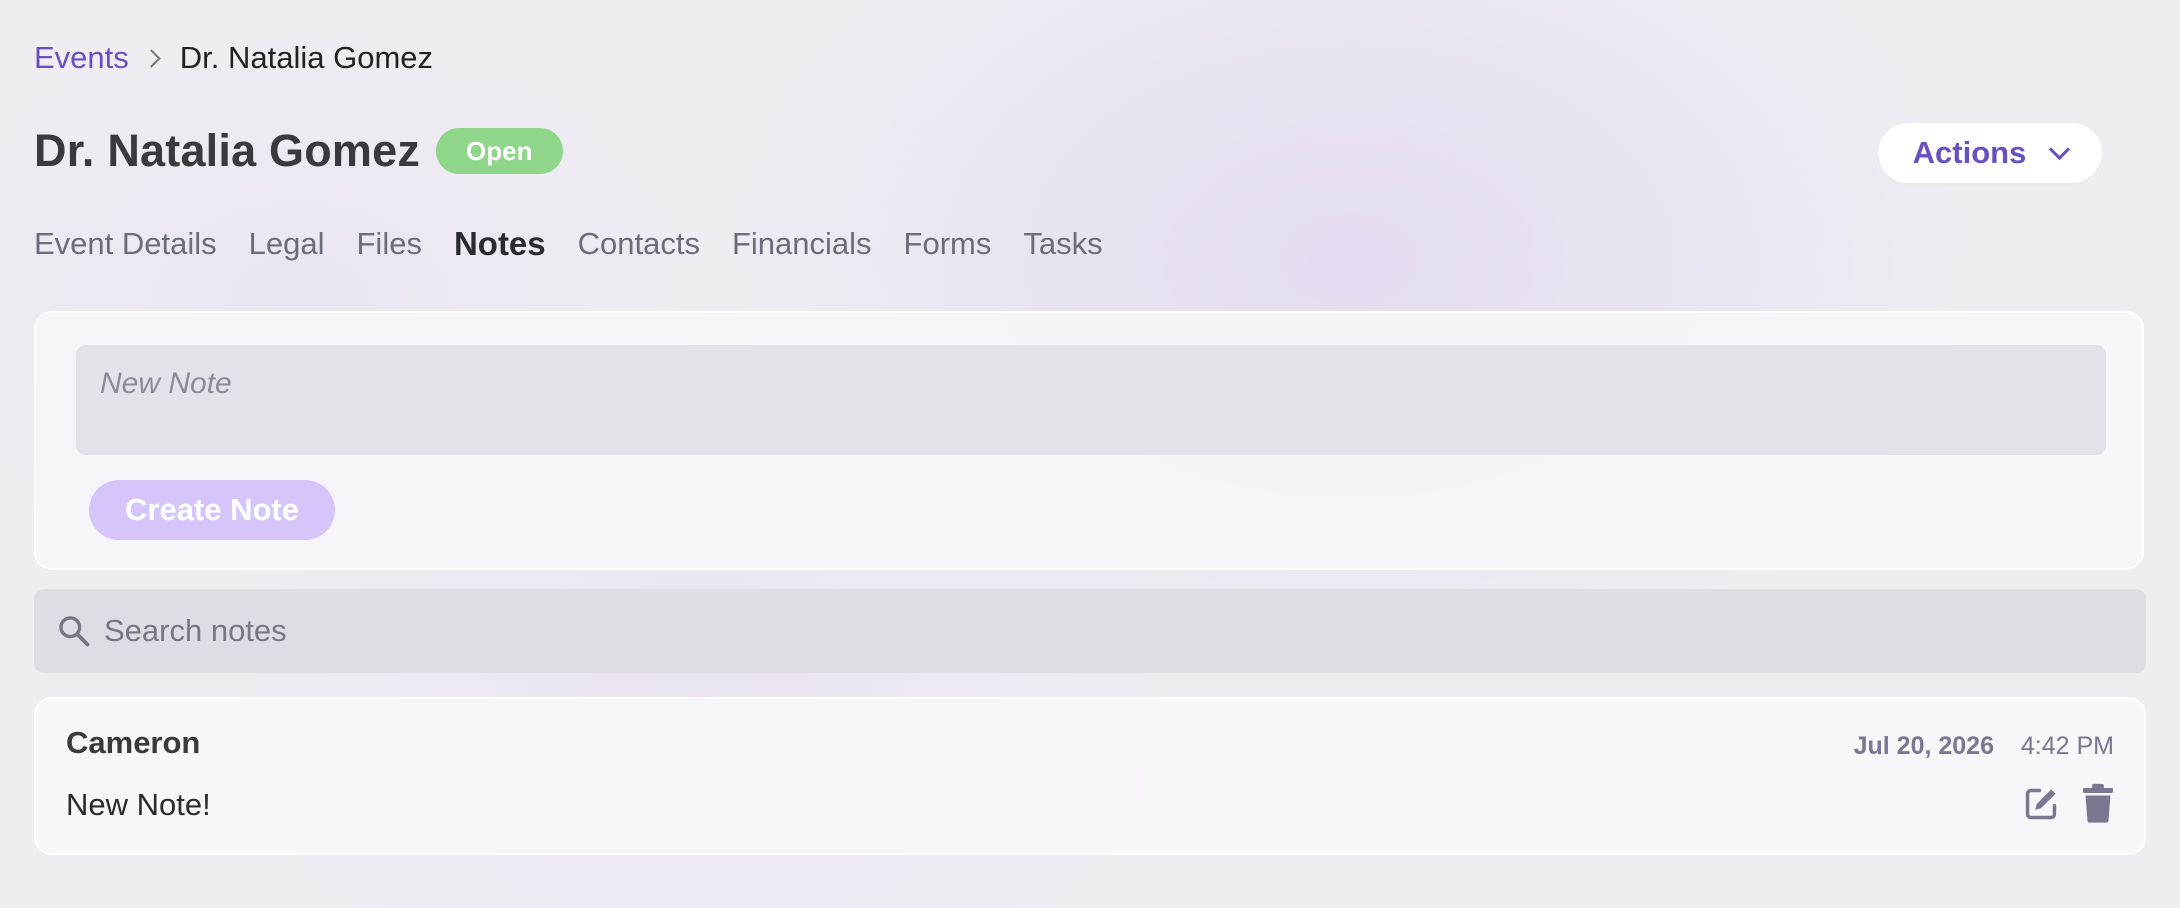 Image resolution: width=2180 pixels, height=908 pixels. I want to click on chevron-right-icon, so click(151, 58).